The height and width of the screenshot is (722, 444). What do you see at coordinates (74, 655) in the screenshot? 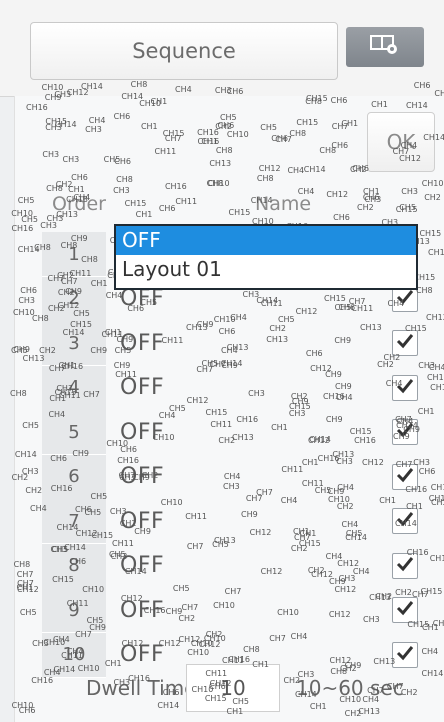
I see `order-cell: 10` at bounding box center [74, 655].